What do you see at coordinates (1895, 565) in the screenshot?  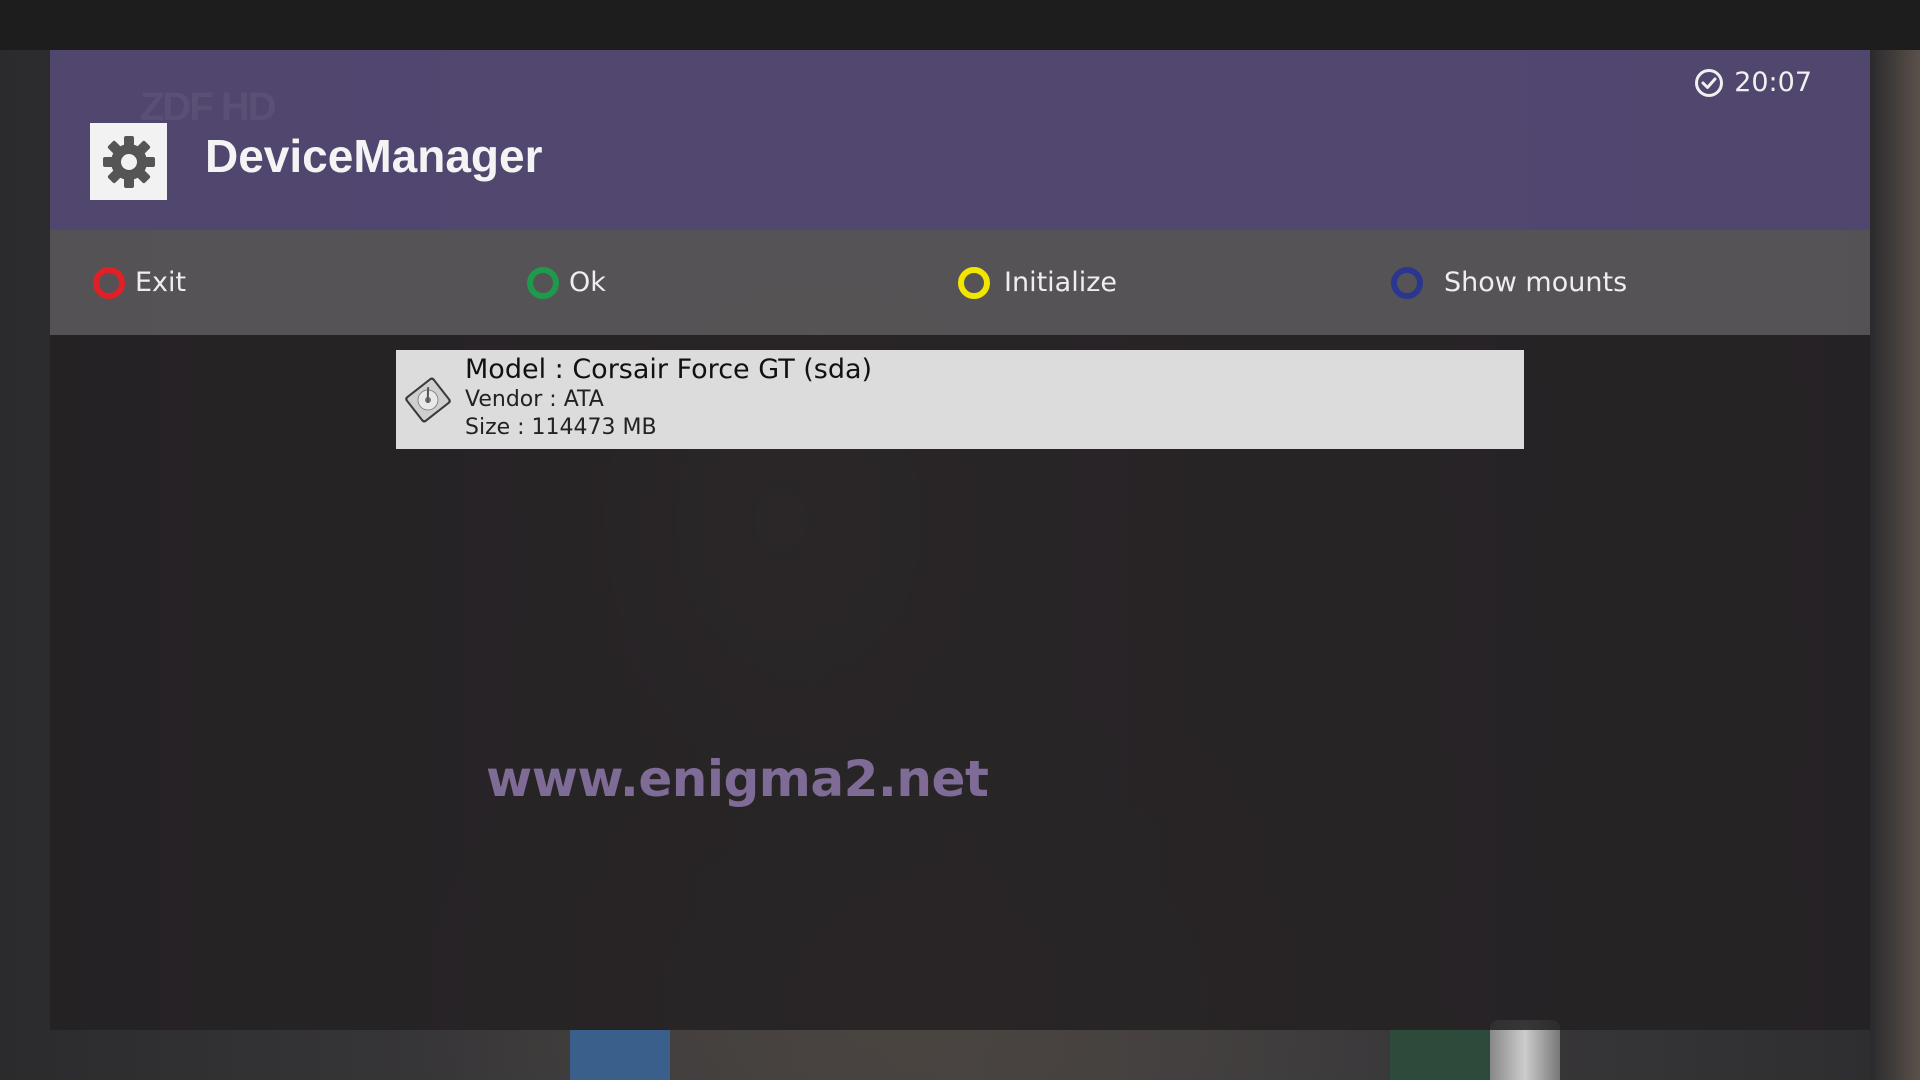 I see `background-right-edge` at bounding box center [1895, 565].